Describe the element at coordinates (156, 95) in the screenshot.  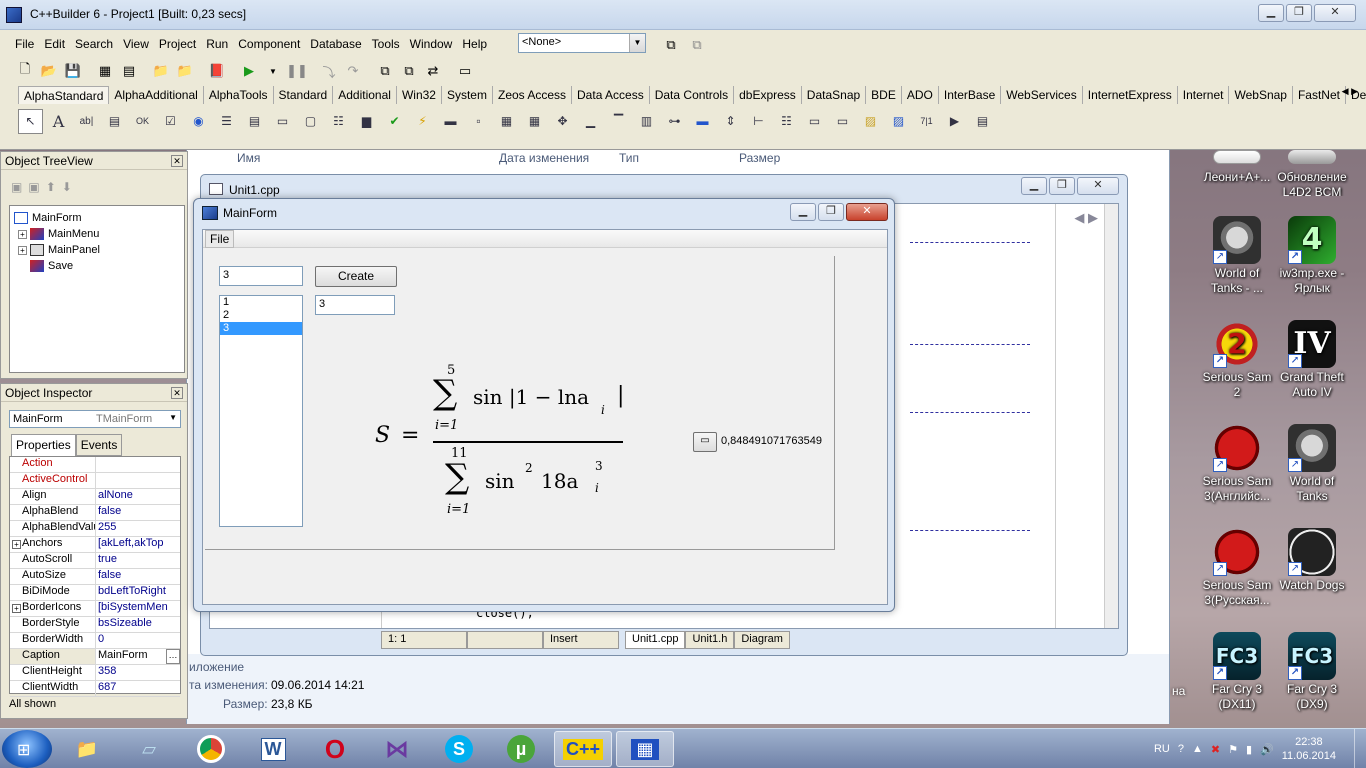
I see `palette-tab-alphaadditional: AlphaAdditional` at that location.